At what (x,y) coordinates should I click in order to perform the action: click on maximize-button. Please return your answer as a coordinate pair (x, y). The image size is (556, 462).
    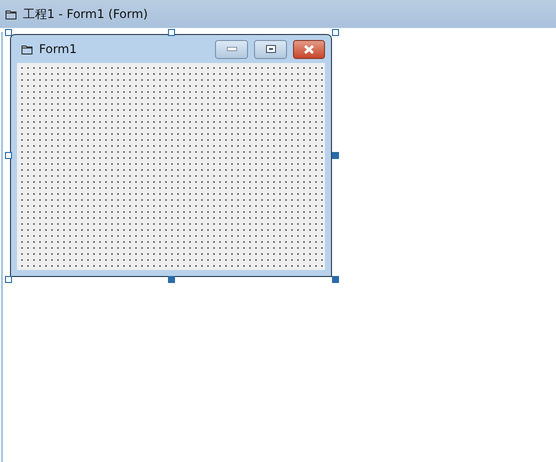
    Looking at the image, I should click on (270, 49).